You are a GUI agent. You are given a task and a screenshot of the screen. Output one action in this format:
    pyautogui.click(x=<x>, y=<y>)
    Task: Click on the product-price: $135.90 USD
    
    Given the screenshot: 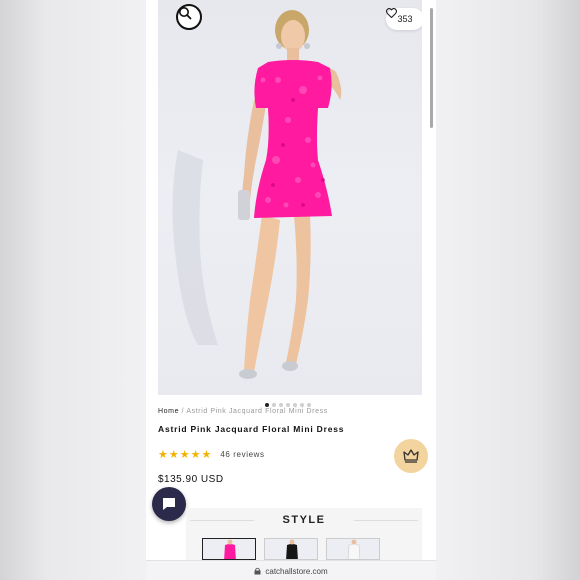 What is the action you would take?
    pyautogui.click(x=191, y=479)
    